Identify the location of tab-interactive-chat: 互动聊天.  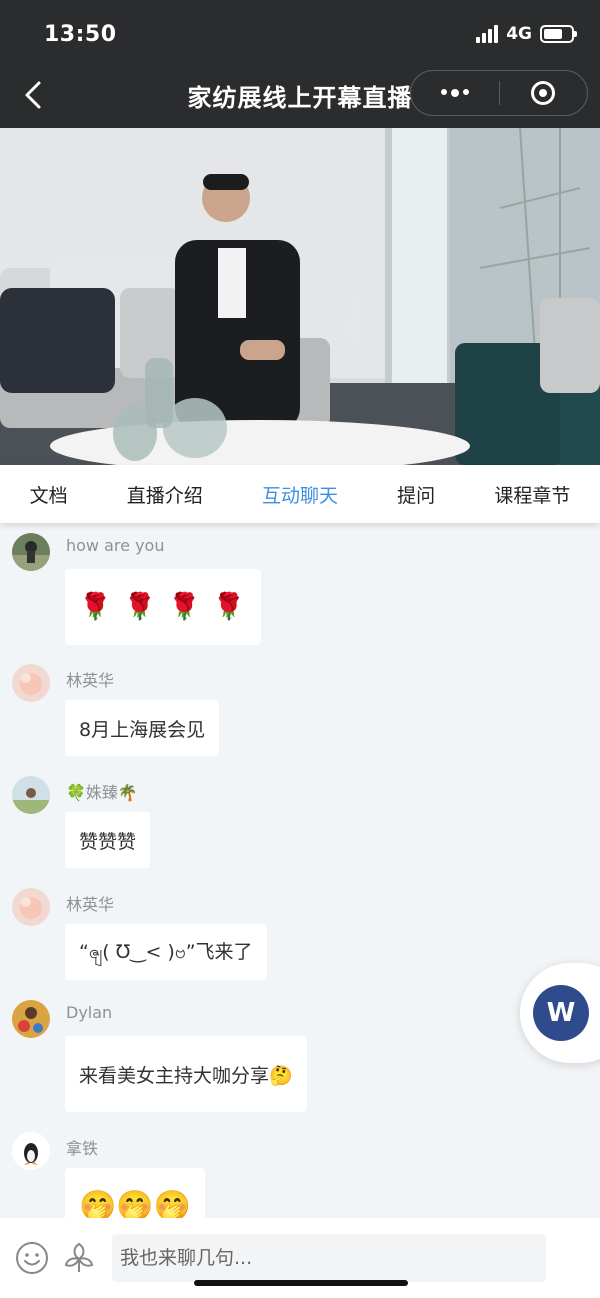
(300, 494).